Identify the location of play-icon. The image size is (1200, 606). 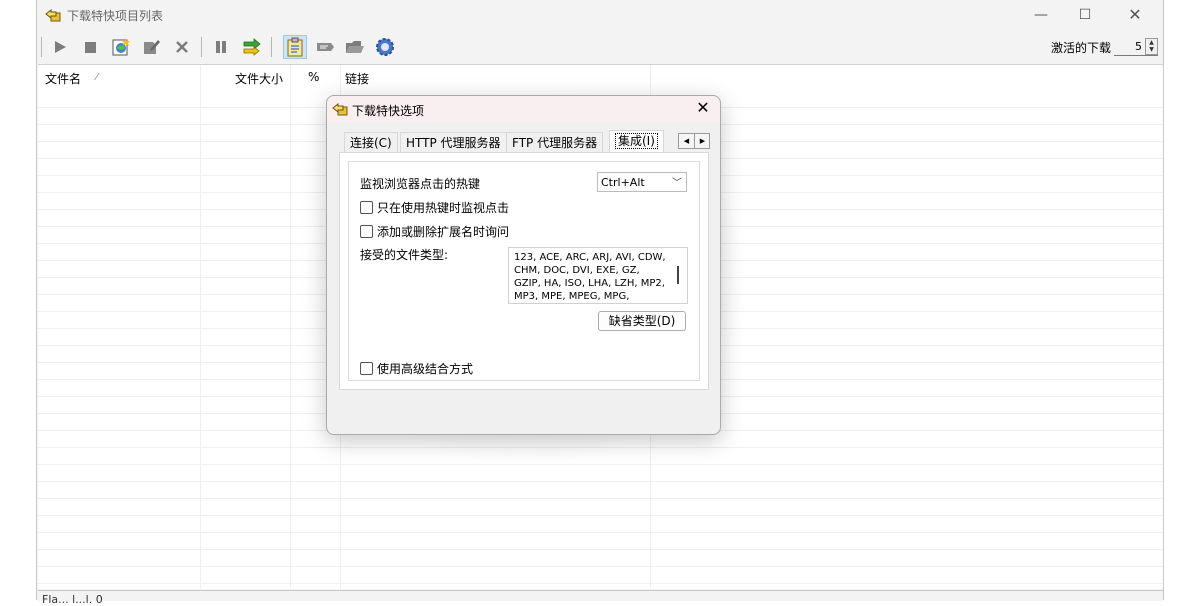
(60, 47).